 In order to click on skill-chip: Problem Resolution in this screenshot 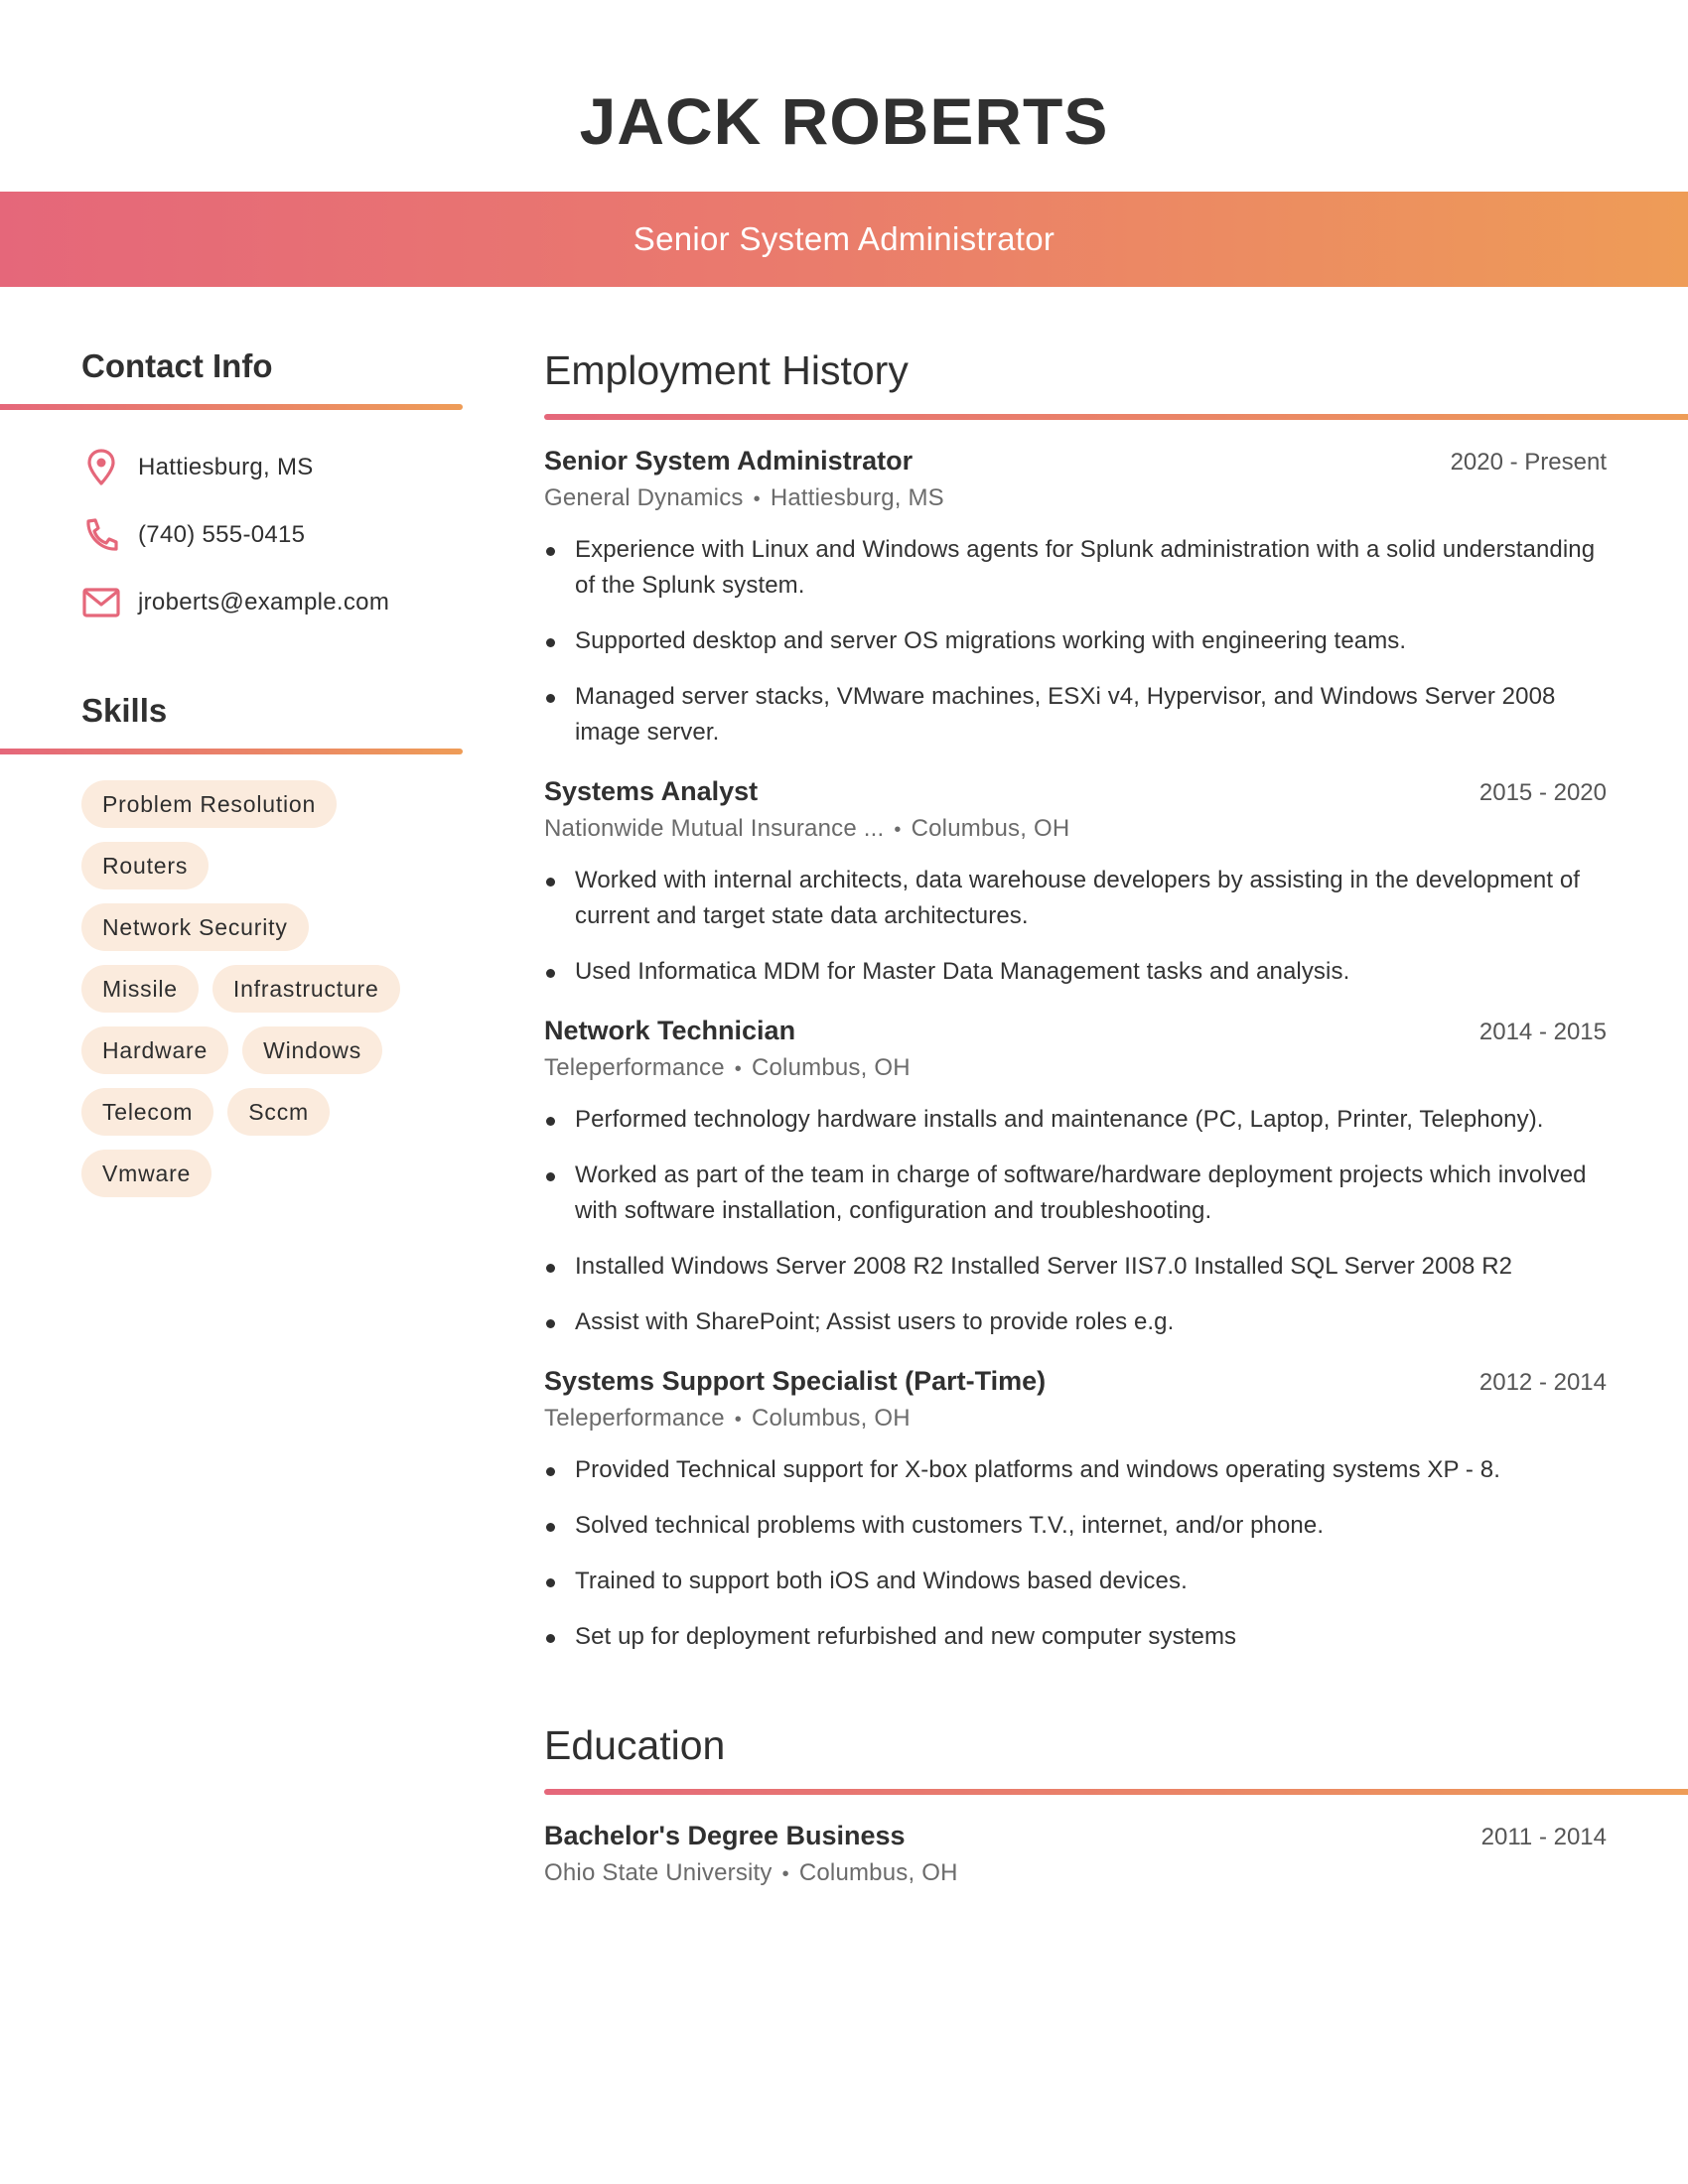, I will do `click(209, 804)`.